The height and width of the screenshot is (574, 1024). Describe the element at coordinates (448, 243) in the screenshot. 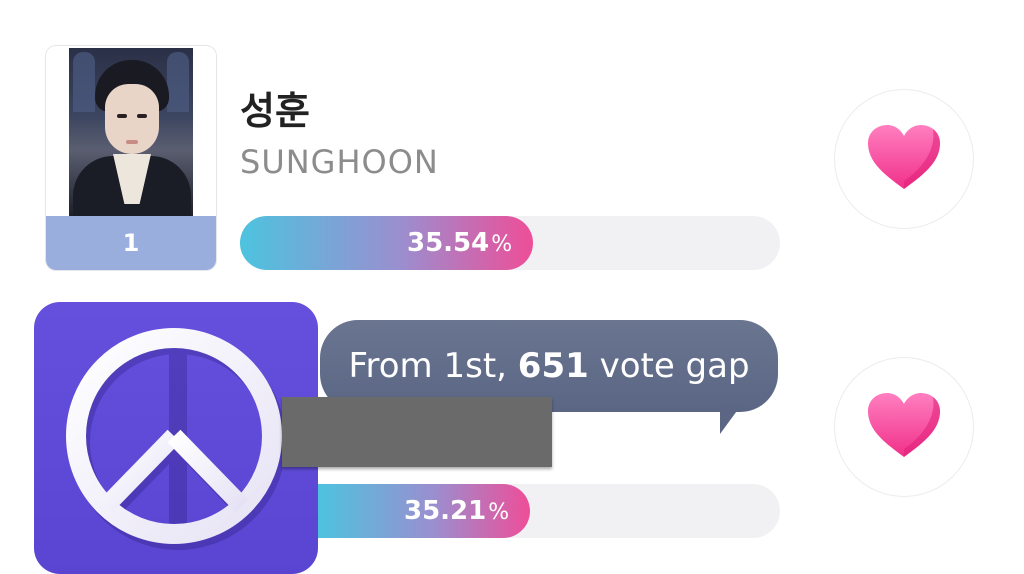

I see `vote-percent-value: 35.54` at that location.